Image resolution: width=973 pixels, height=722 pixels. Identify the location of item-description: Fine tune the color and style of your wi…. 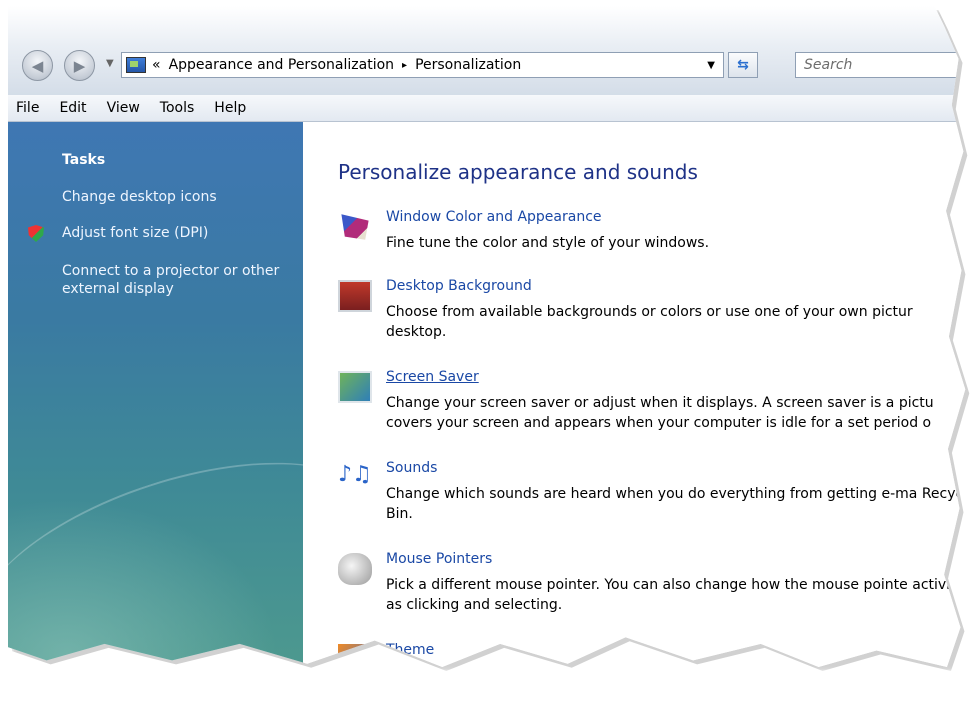
(548, 243).